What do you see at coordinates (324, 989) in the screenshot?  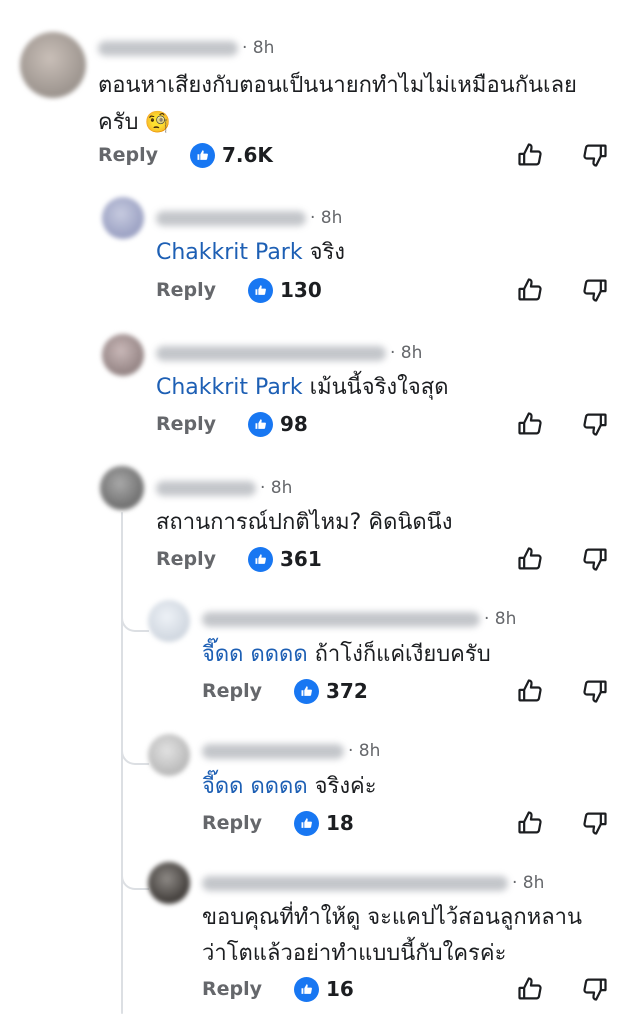 I see `reaction-count: 16` at bounding box center [324, 989].